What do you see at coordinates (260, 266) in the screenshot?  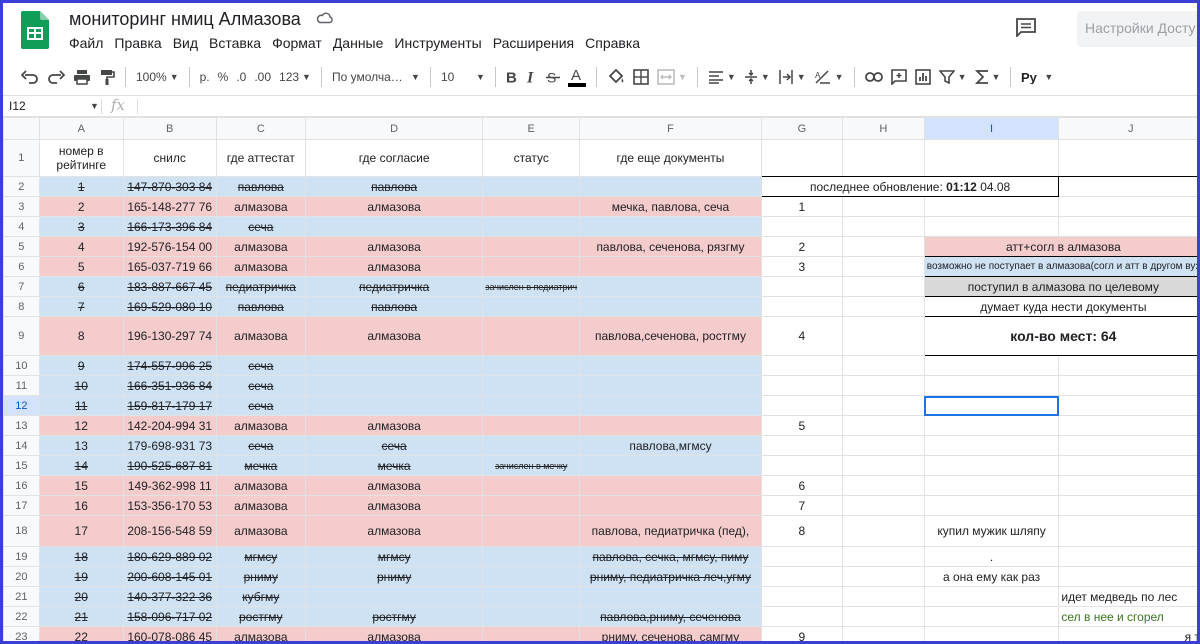 I see `cell-certificate: алмазова` at bounding box center [260, 266].